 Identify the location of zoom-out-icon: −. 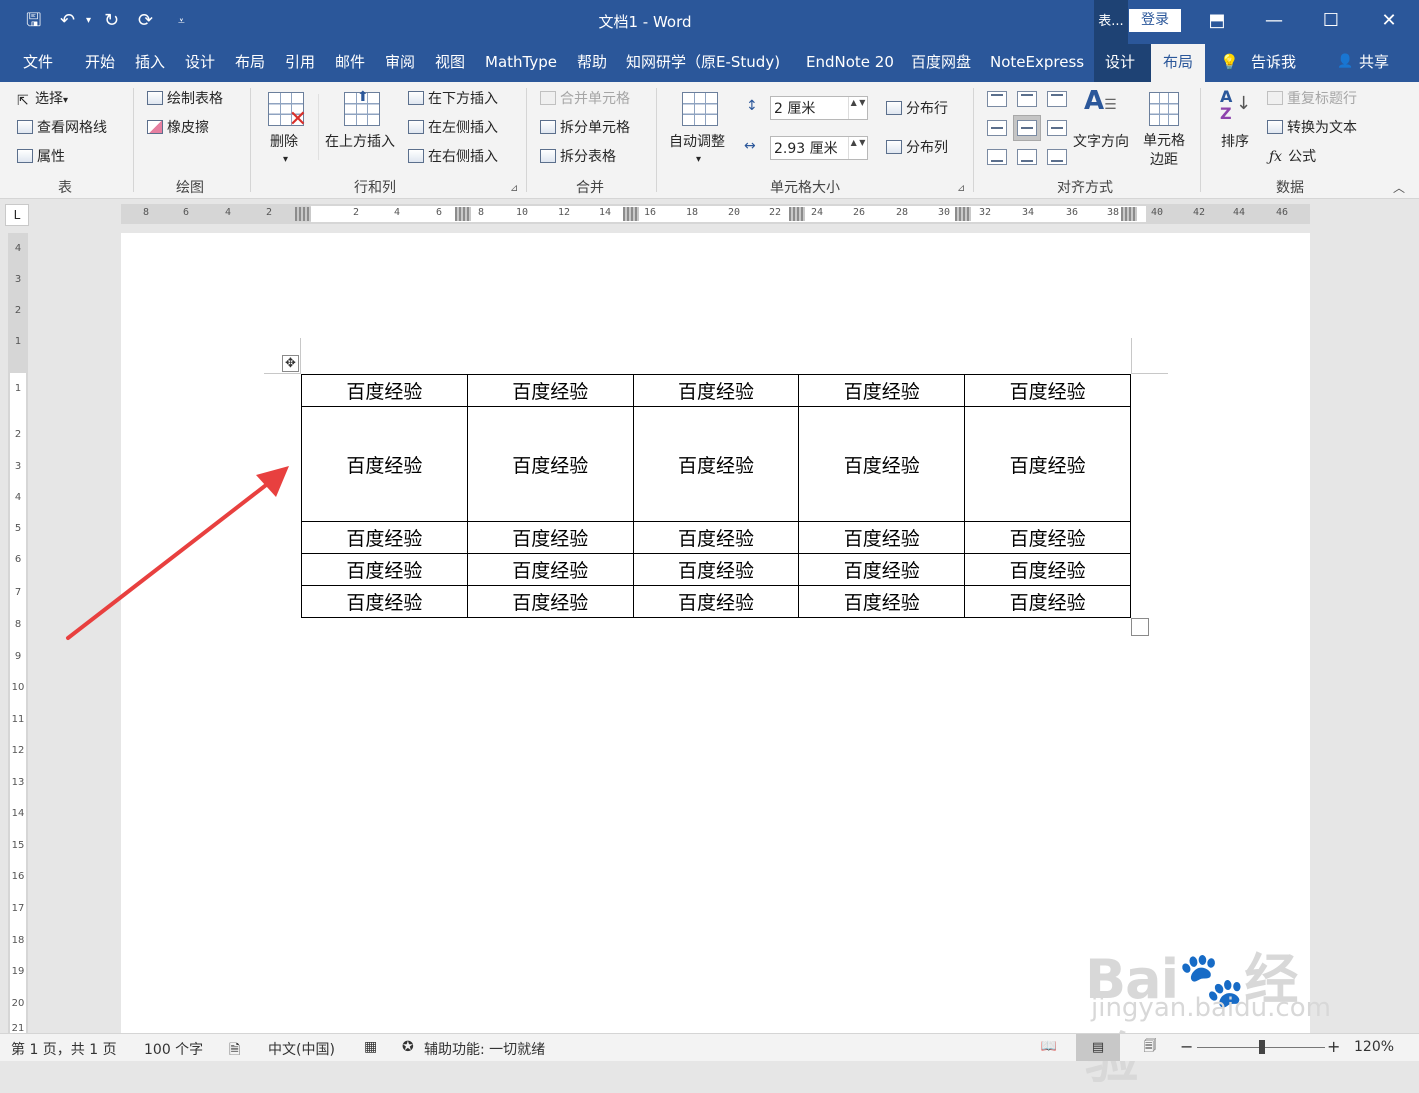
(1186, 1046).